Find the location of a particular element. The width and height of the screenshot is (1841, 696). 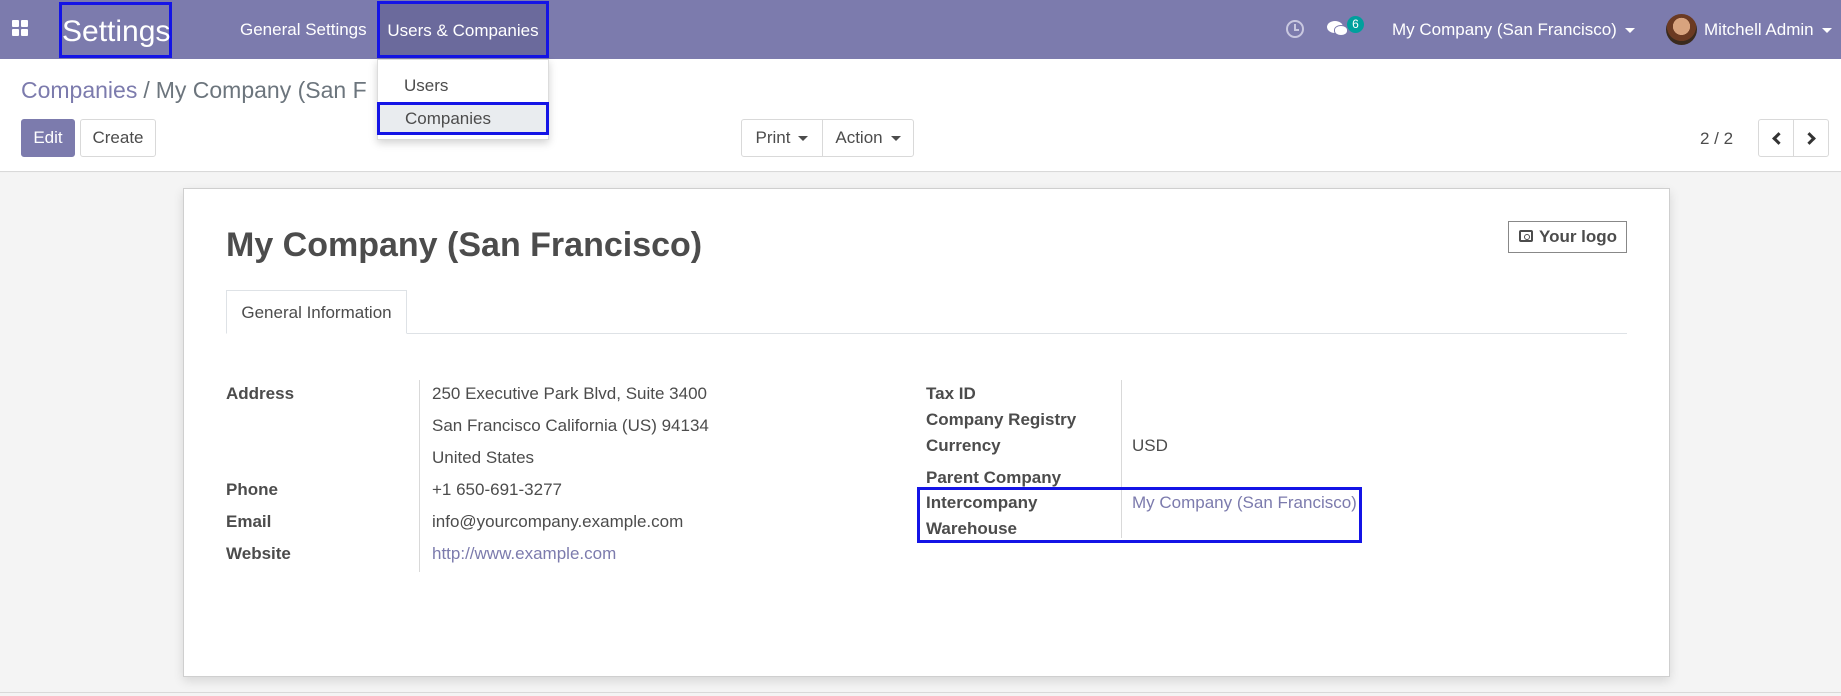

users-companies-dropdown: Users Companies is located at coordinates (463, 99).